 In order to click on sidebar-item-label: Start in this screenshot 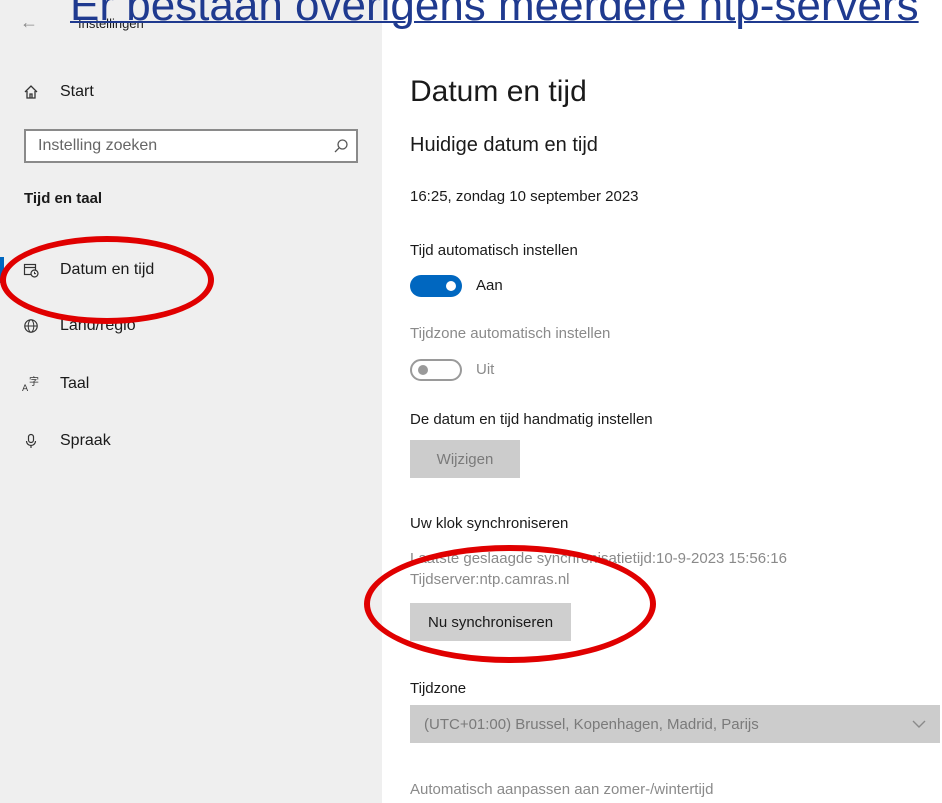, I will do `click(77, 91)`.